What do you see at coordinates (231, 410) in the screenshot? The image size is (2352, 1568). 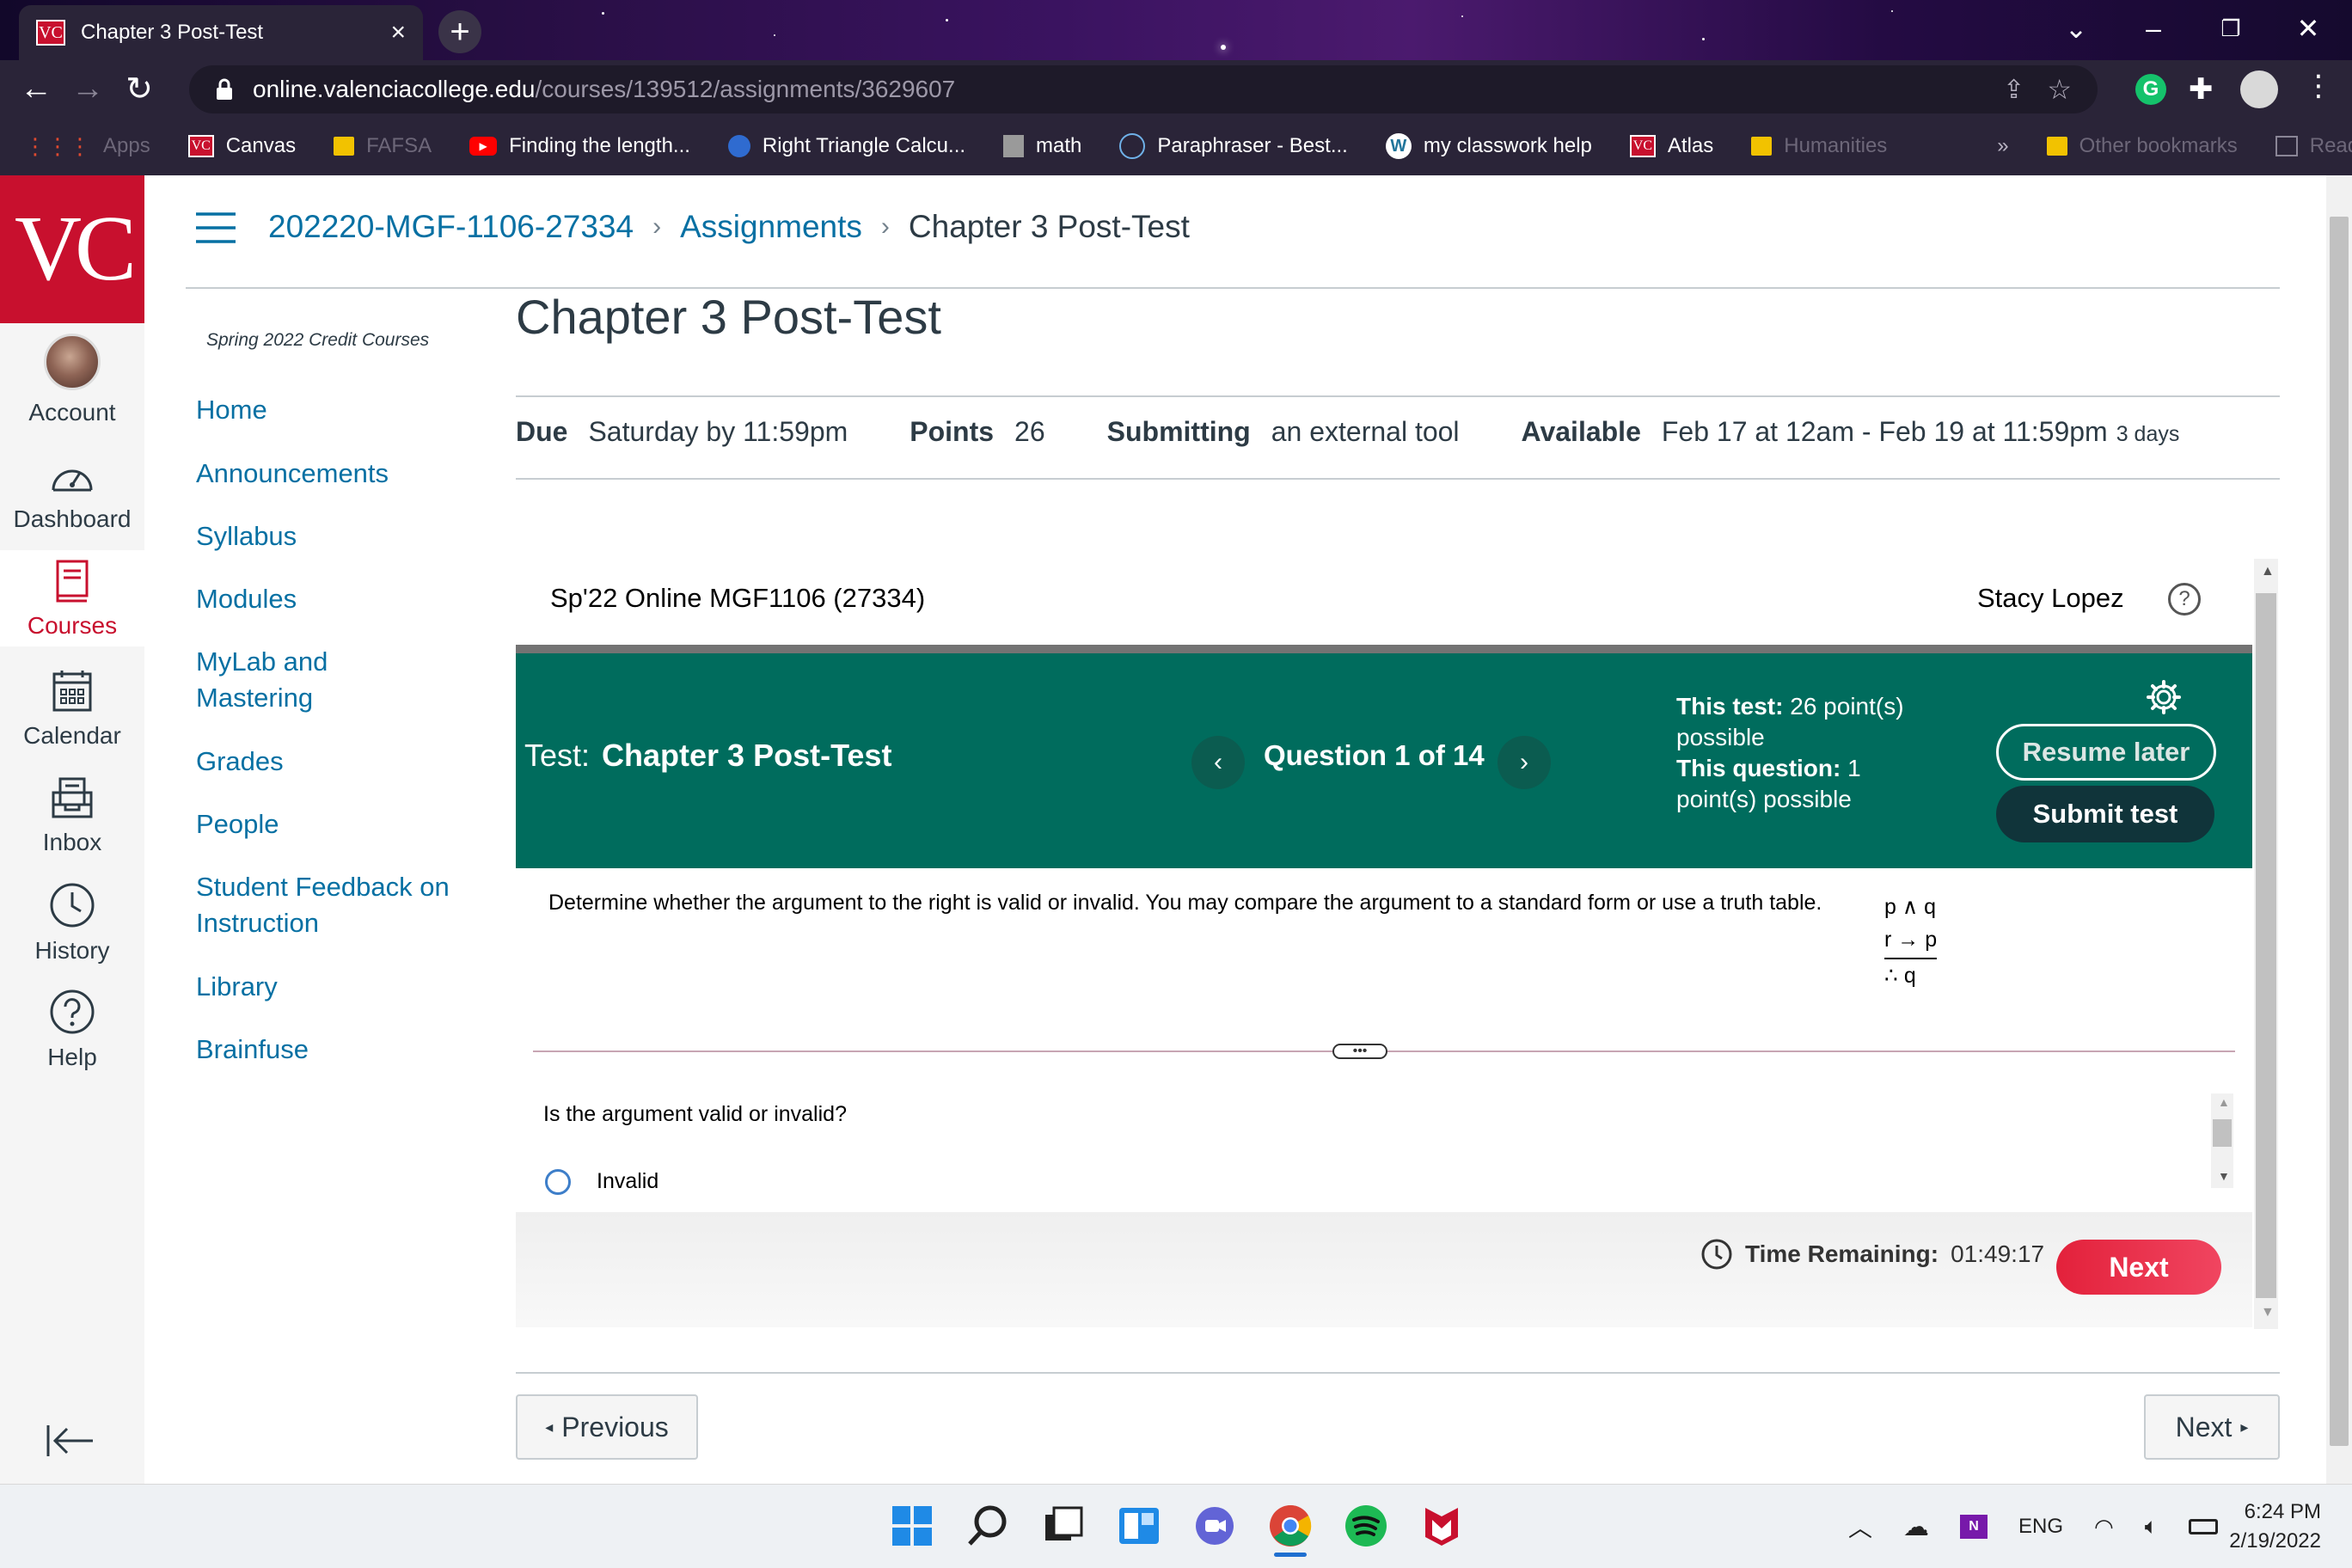 I see `course-nav-home: Home` at bounding box center [231, 410].